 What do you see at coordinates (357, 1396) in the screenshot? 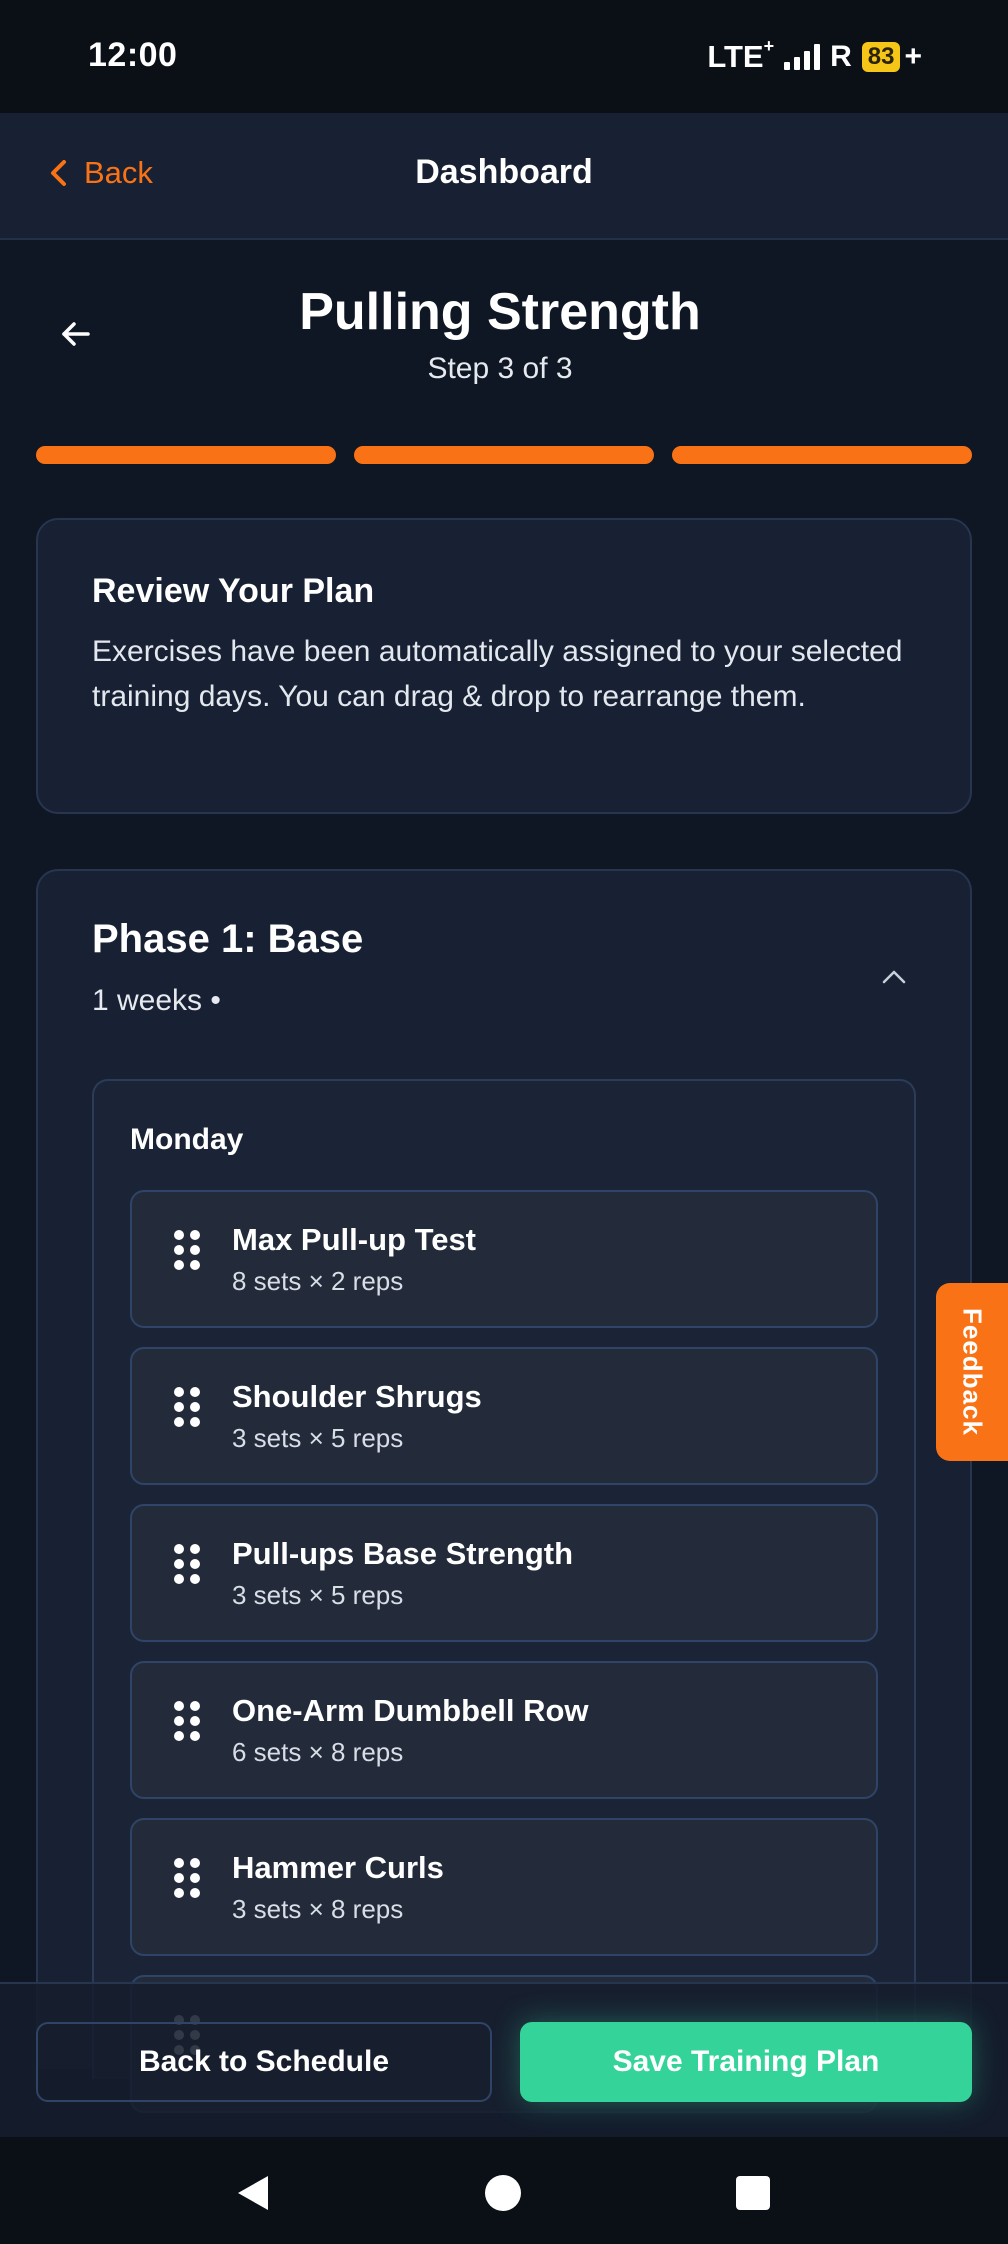
I see `exercise-name: Shoulder Shrugs` at bounding box center [357, 1396].